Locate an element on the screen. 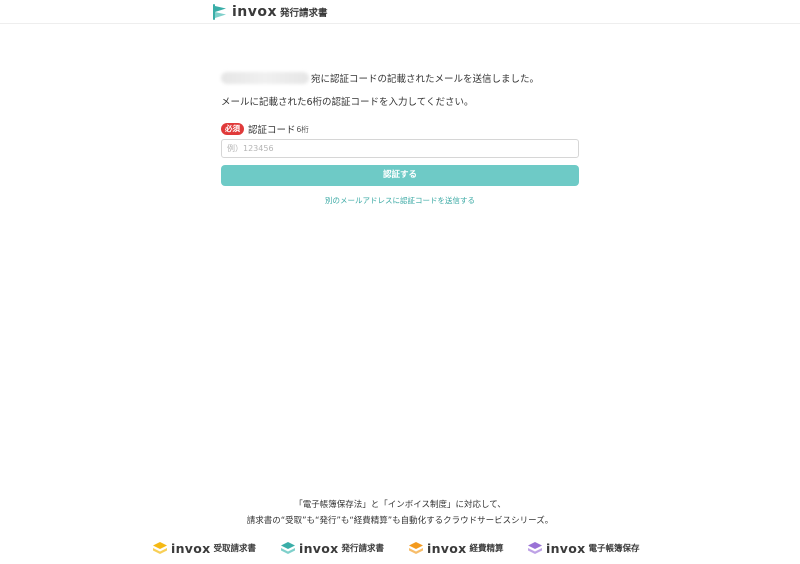 The height and width of the screenshot is (564, 800). verify-button: 認証する is located at coordinates (400, 175).